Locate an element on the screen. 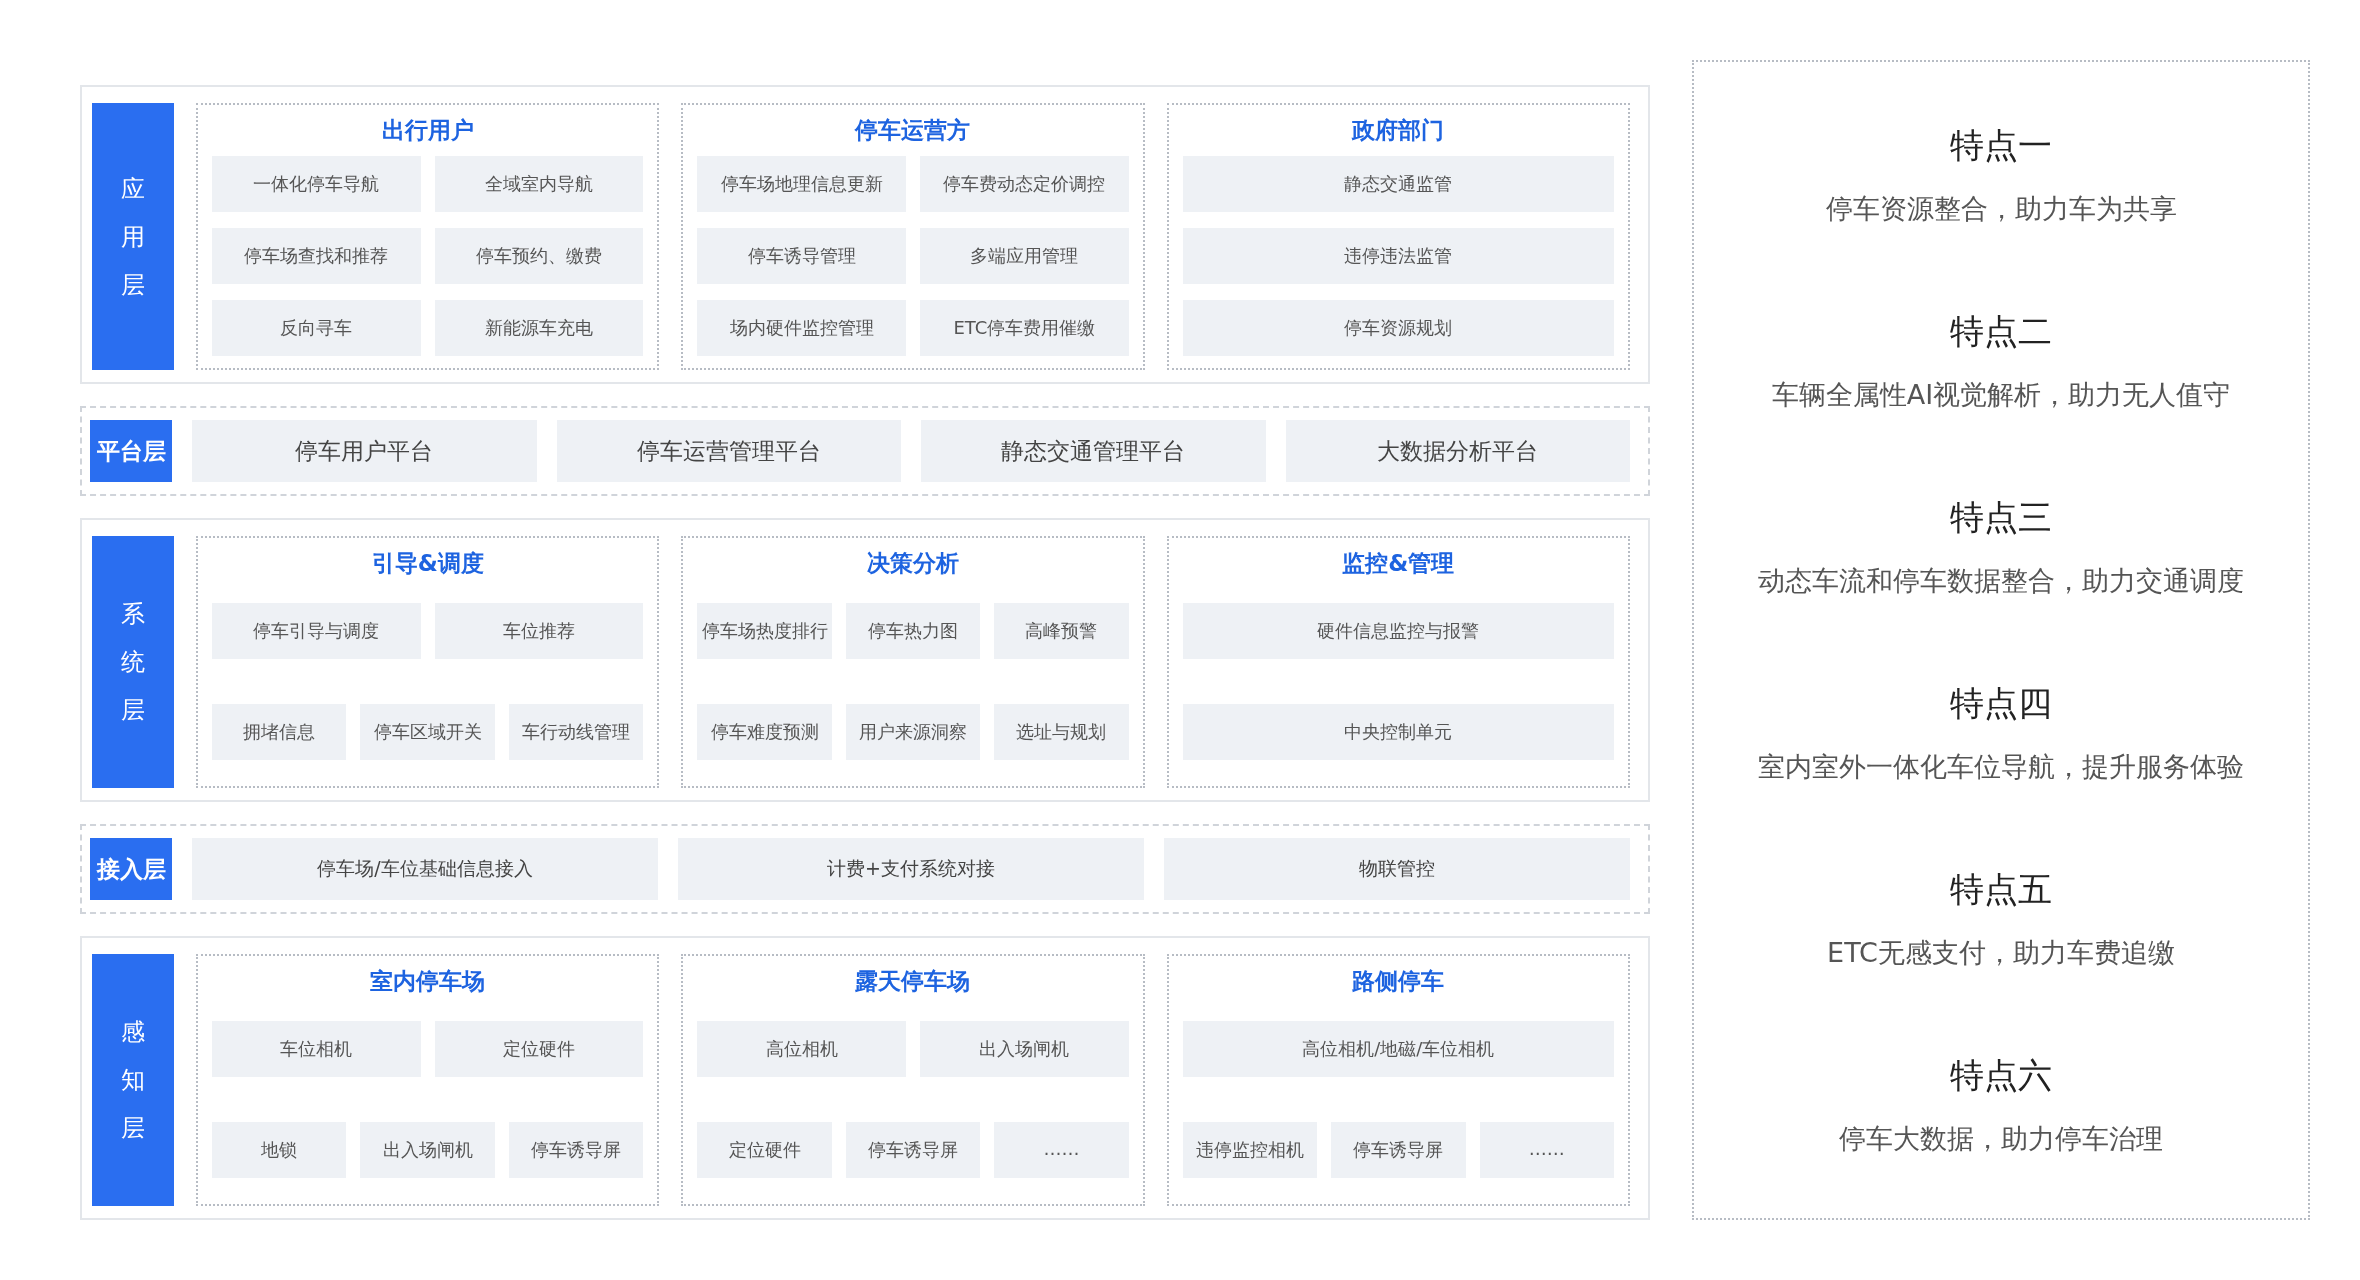 This screenshot has height=1280, width=2360. module-cell: 停车场查找和推荐 is located at coordinates (316, 256).